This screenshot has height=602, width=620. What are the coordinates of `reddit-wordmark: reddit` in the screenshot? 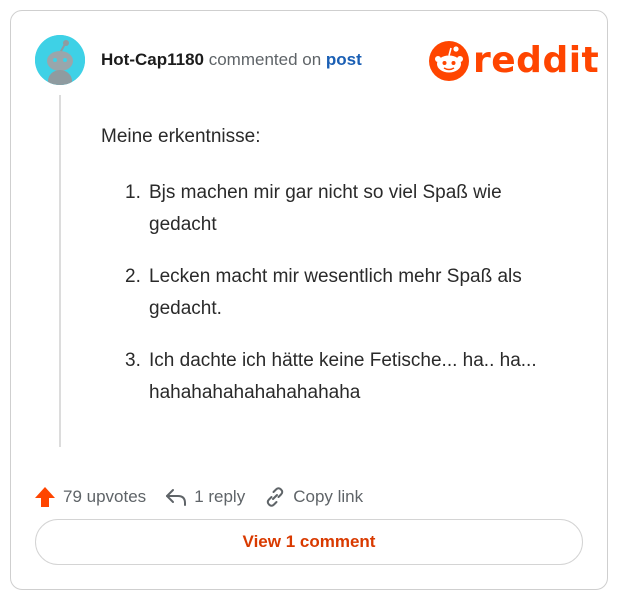 It's located at (536, 60).